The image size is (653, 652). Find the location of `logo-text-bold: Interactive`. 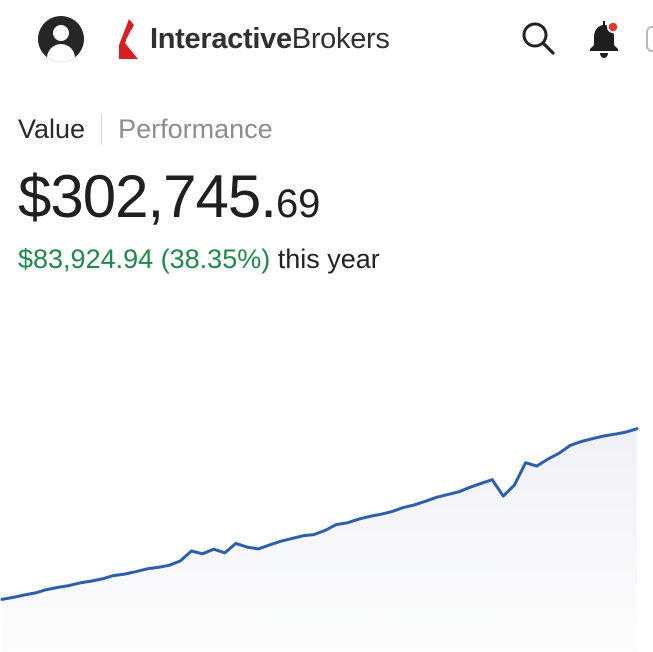

logo-text-bold: Interactive is located at coordinates (221, 38).